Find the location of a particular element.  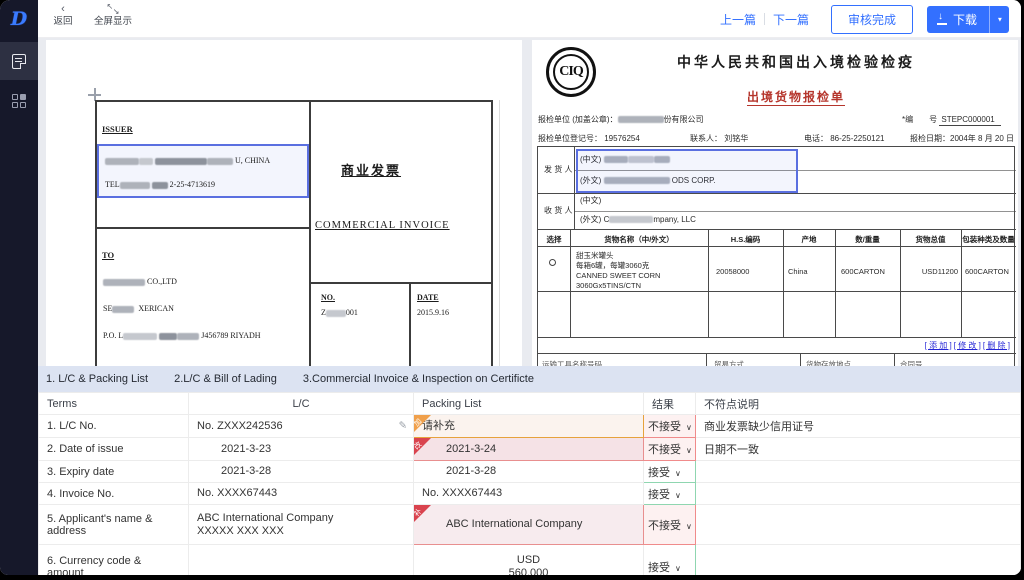

consignor-label: 发 货 人 is located at coordinates (558, 169).